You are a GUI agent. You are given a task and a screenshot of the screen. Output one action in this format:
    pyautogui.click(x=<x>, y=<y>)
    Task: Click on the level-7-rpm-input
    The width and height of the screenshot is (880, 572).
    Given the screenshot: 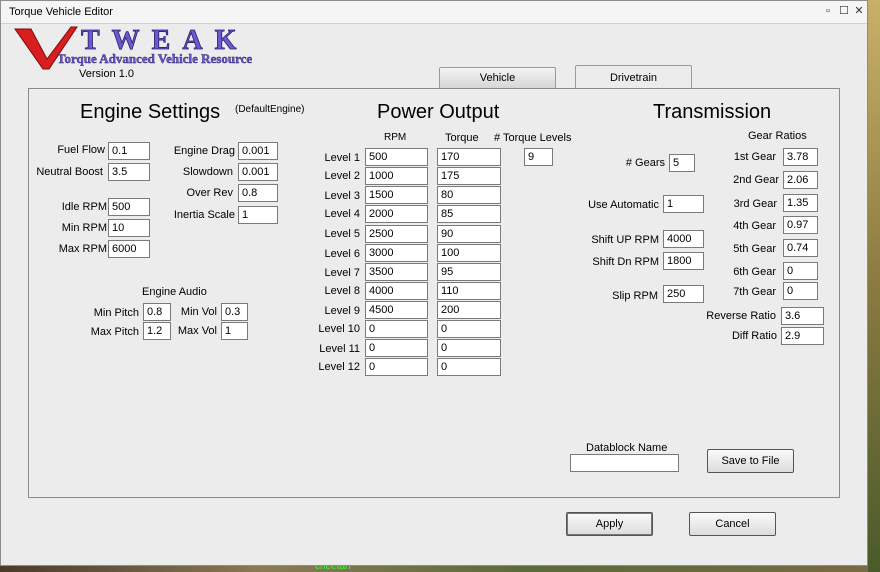 What is the action you would take?
    pyautogui.click(x=396, y=272)
    